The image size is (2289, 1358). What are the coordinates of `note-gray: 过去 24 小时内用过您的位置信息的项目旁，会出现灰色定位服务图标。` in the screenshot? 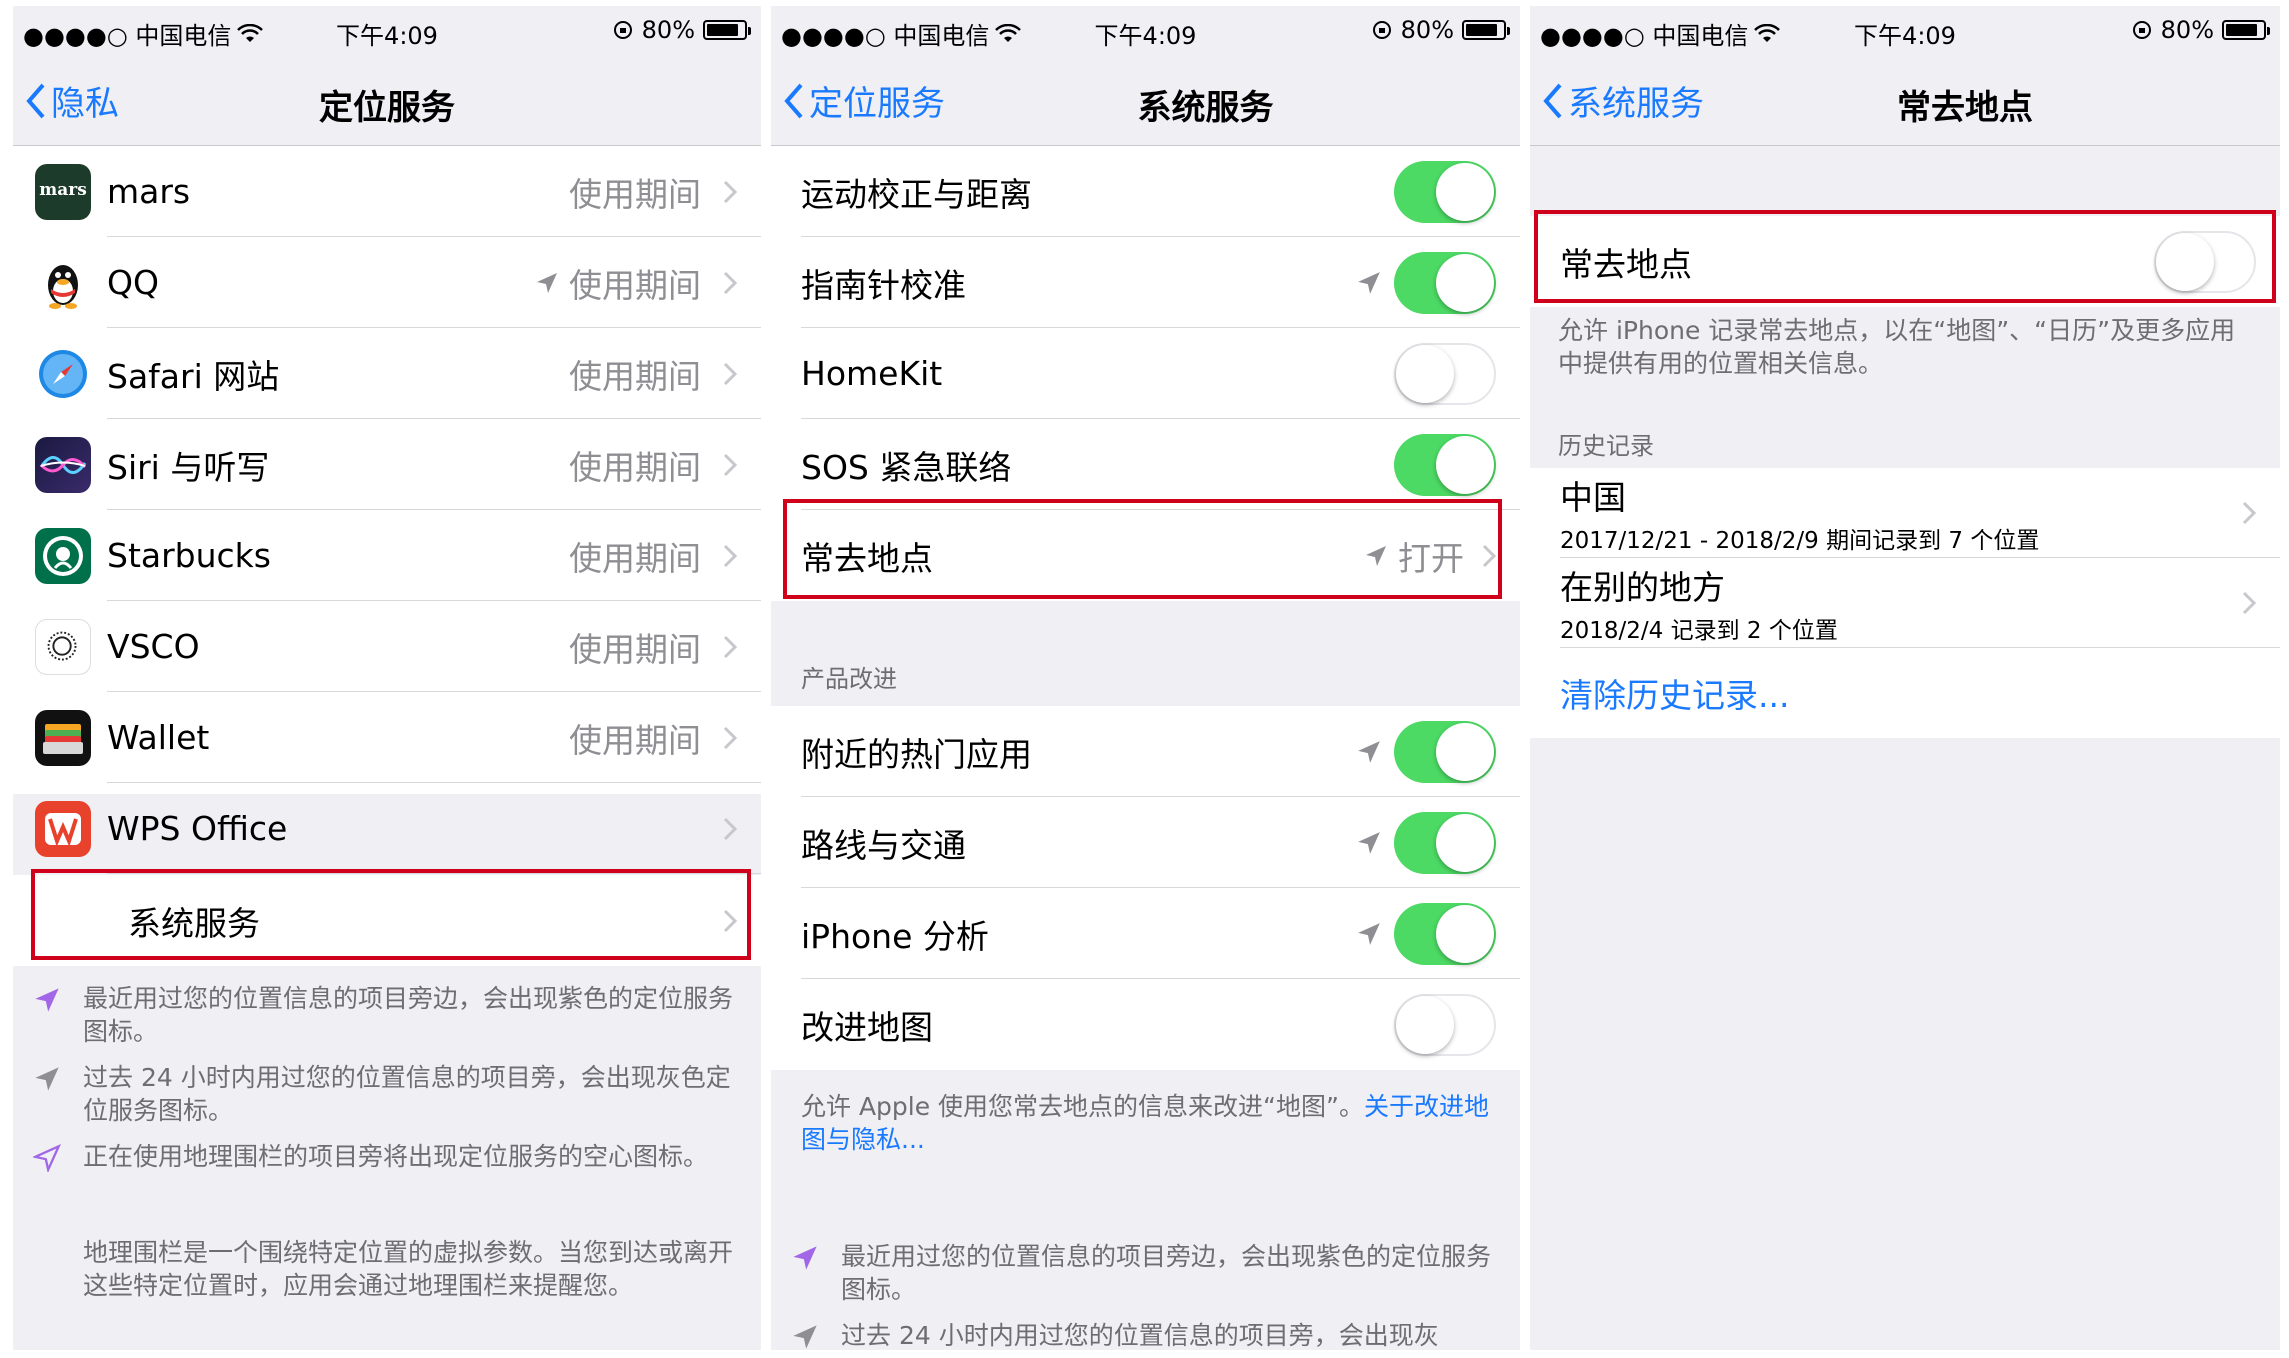 It's located at (383, 1094).